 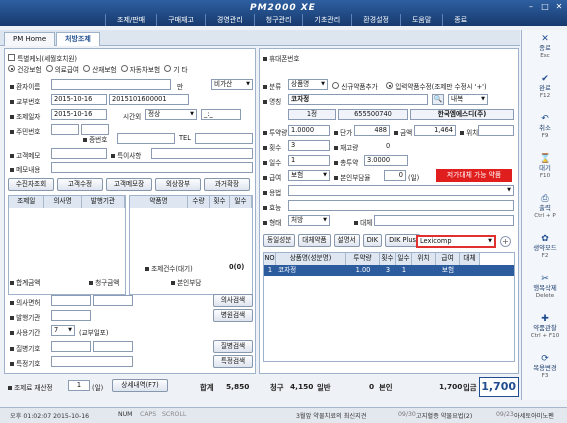 I want to click on insurance-option: 건강보험, so click(x=25, y=69).